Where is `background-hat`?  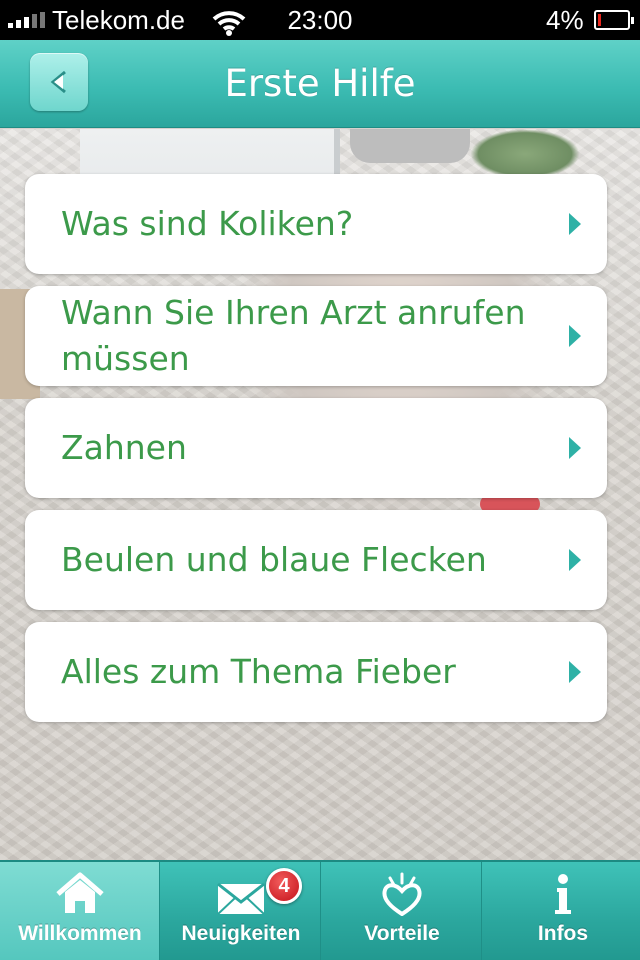
background-hat is located at coordinates (410, 146).